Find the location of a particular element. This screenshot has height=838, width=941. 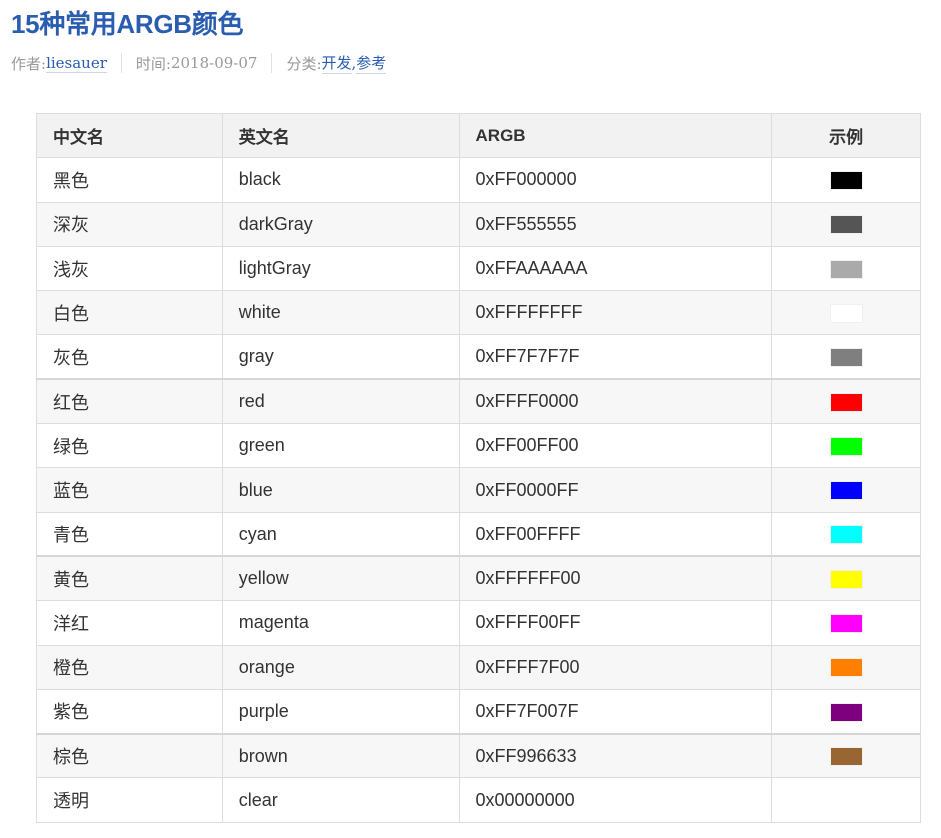

cell-cn-name: 洋红 is located at coordinates (129, 623).